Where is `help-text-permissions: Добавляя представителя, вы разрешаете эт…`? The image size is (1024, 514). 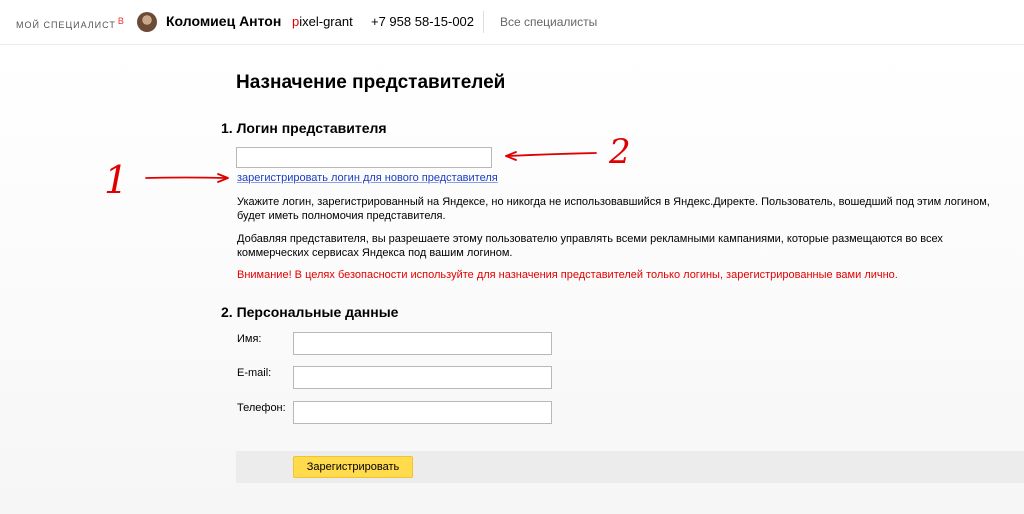
help-text-permissions: Добавляя представителя, вы разрешаете эт… is located at coordinates (590, 246).